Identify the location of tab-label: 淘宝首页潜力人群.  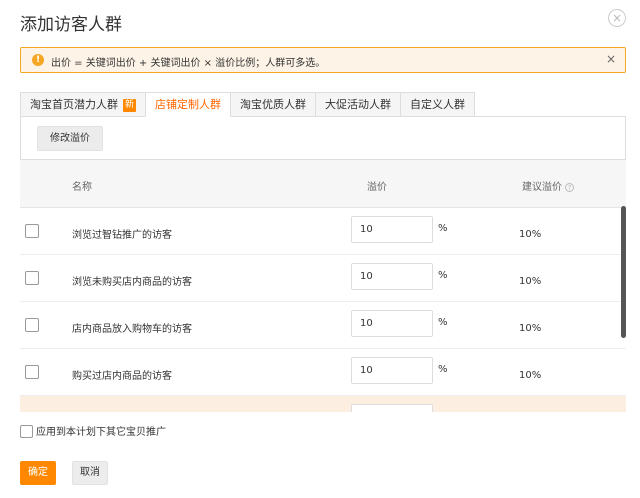
(74, 104).